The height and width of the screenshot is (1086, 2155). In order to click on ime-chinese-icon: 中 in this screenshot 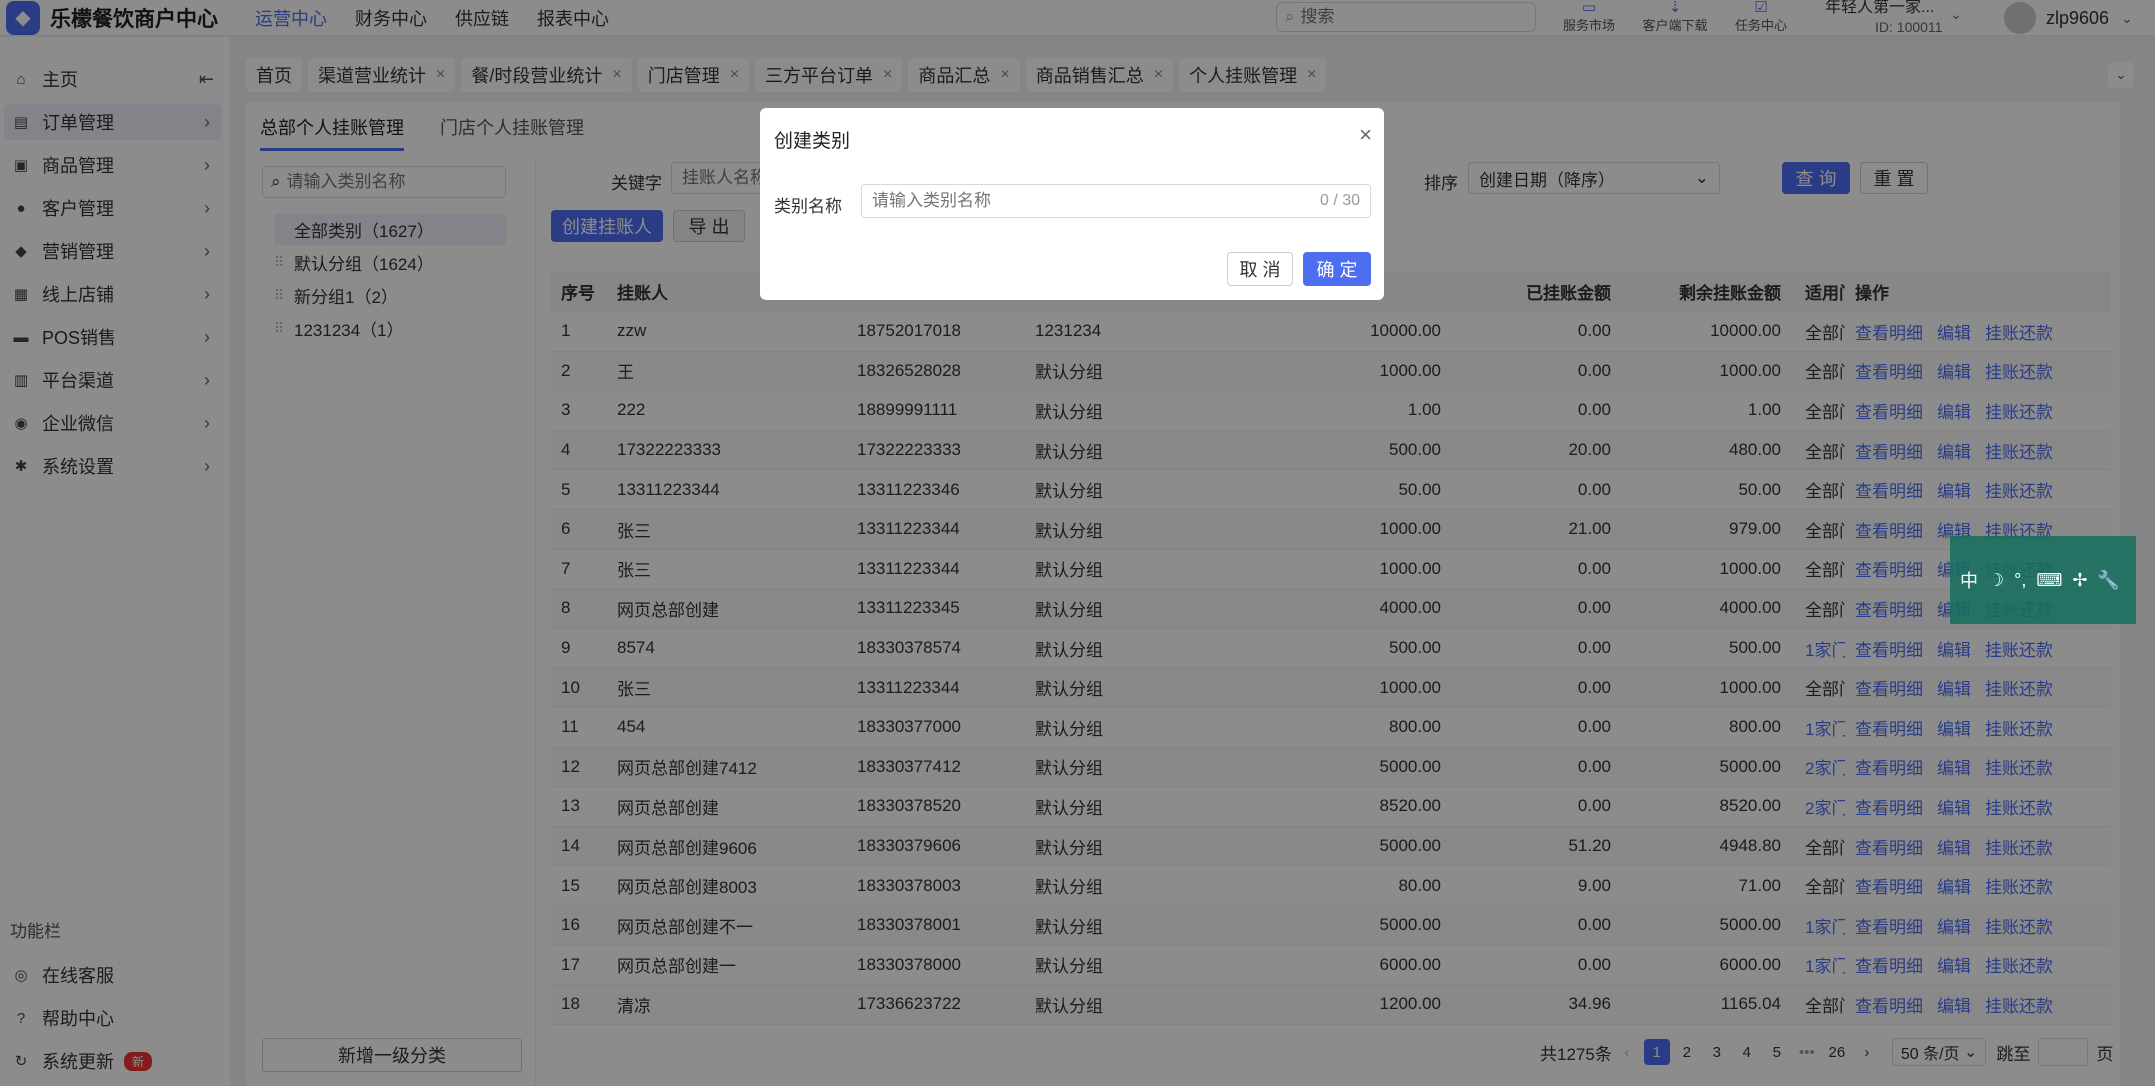, I will do `click(1969, 580)`.